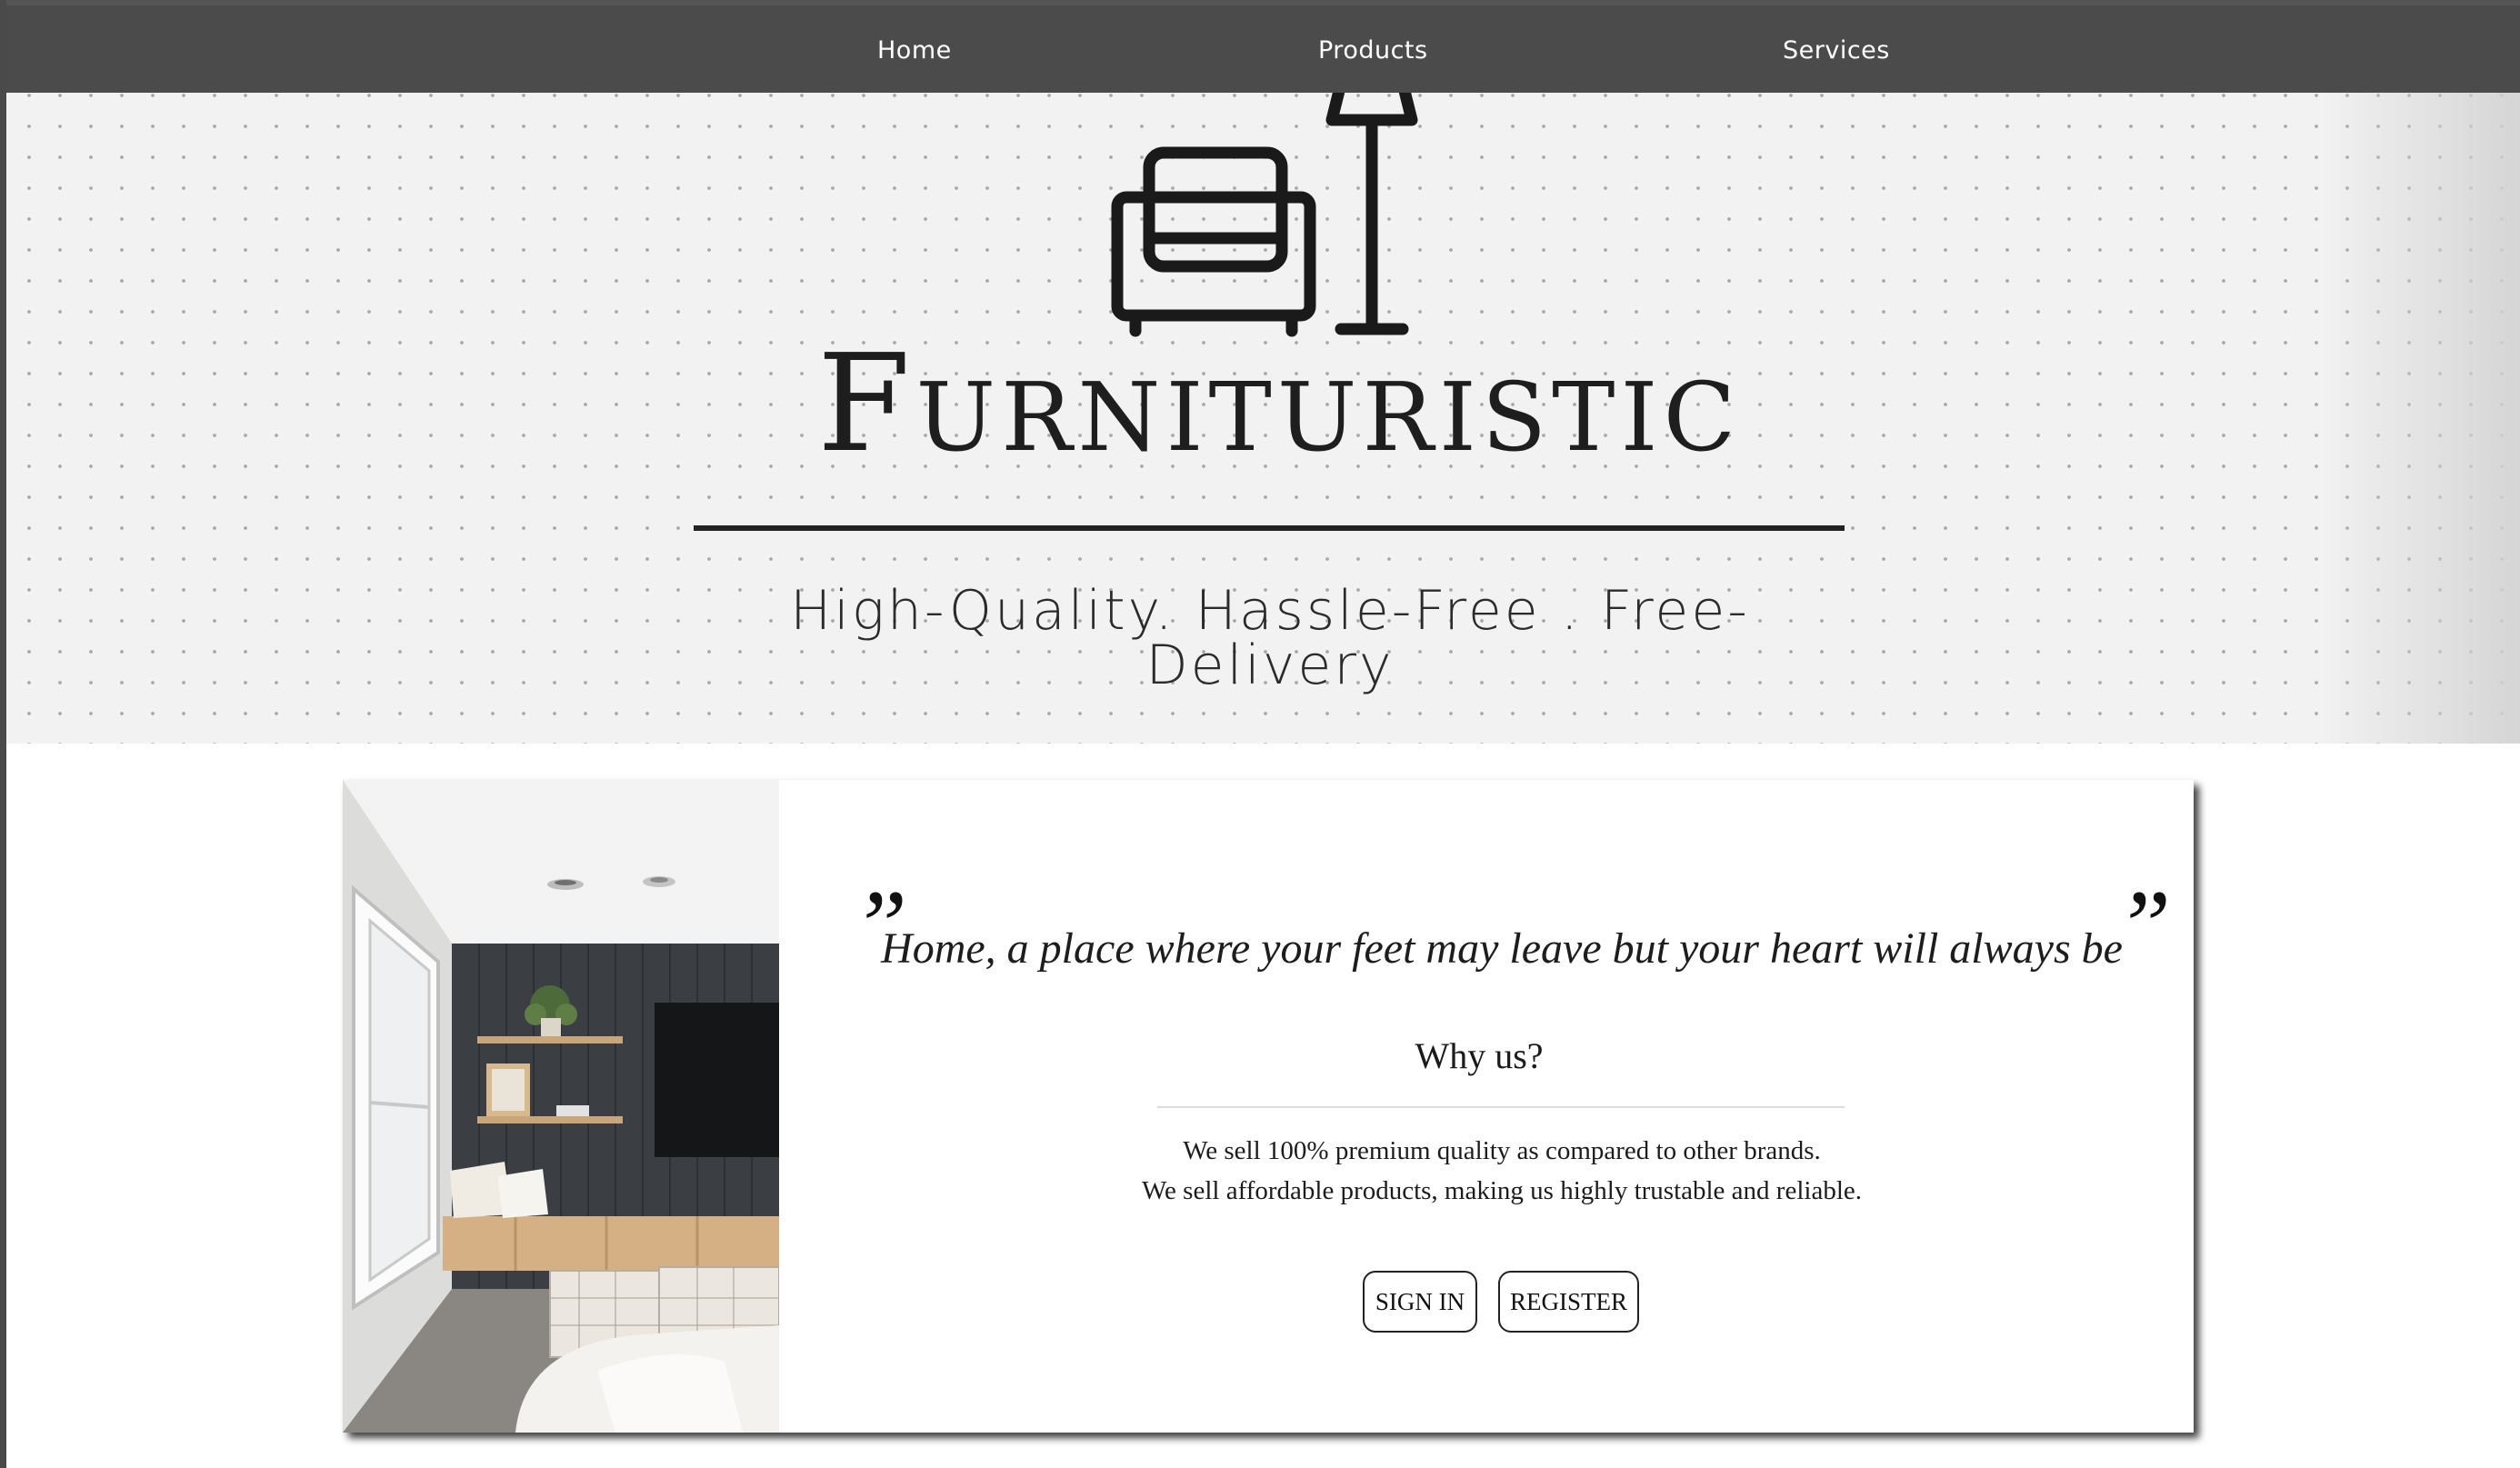  Describe the element at coordinates (1371, 214) in the screenshot. I see `floor-lamp-icon` at that location.